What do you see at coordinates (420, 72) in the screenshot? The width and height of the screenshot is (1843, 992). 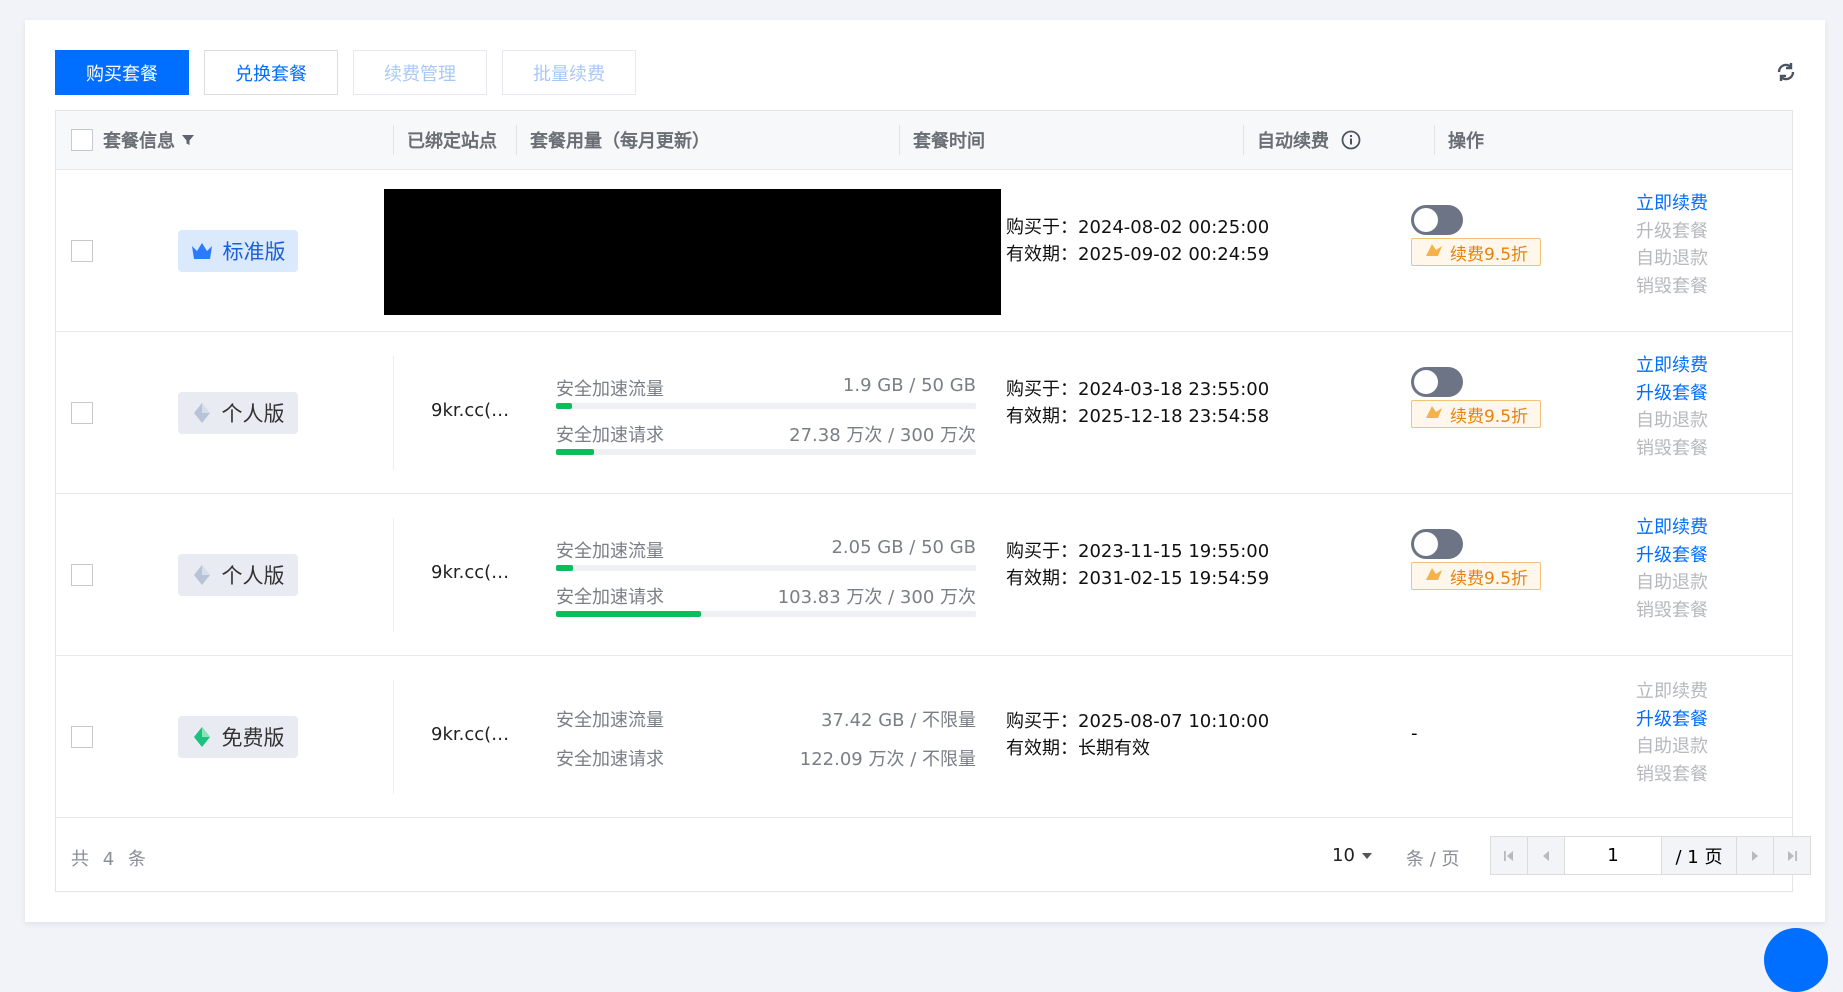 I see `renew-manage-button: 续费管理` at bounding box center [420, 72].